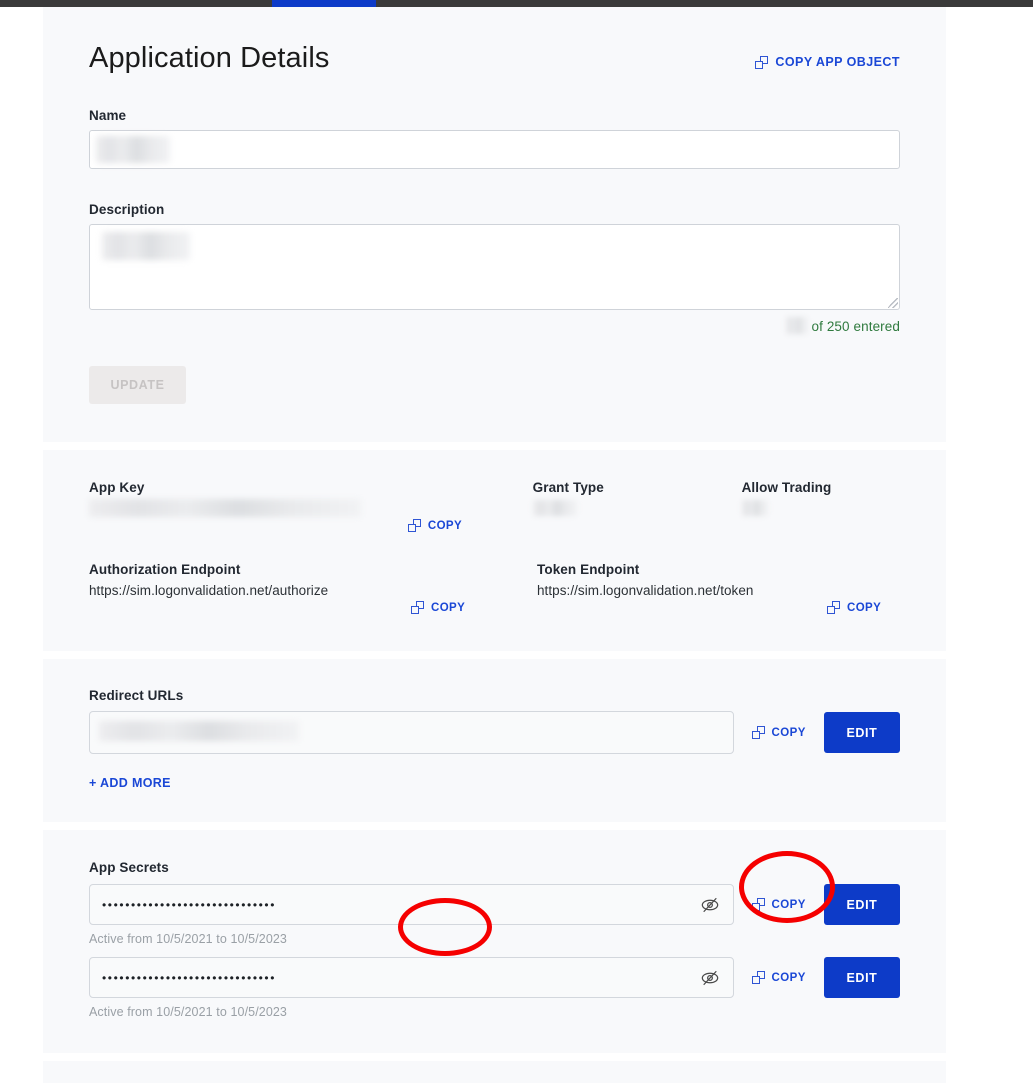 Image resolution: width=1033 pixels, height=1083 pixels. What do you see at coordinates (146, 246) in the screenshot?
I see `description-redacted-value` at bounding box center [146, 246].